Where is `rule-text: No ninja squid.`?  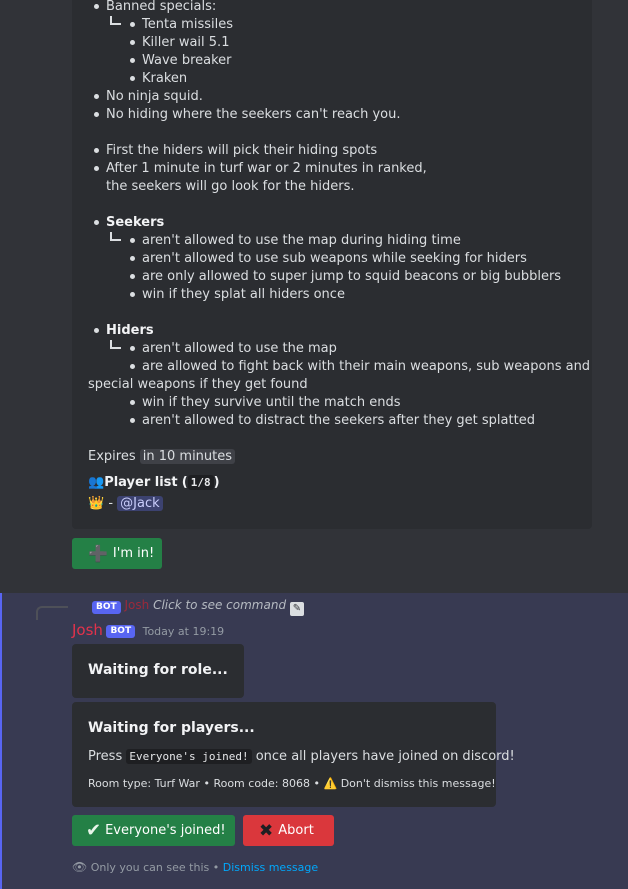 rule-text: No ninja squid. is located at coordinates (154, 96).